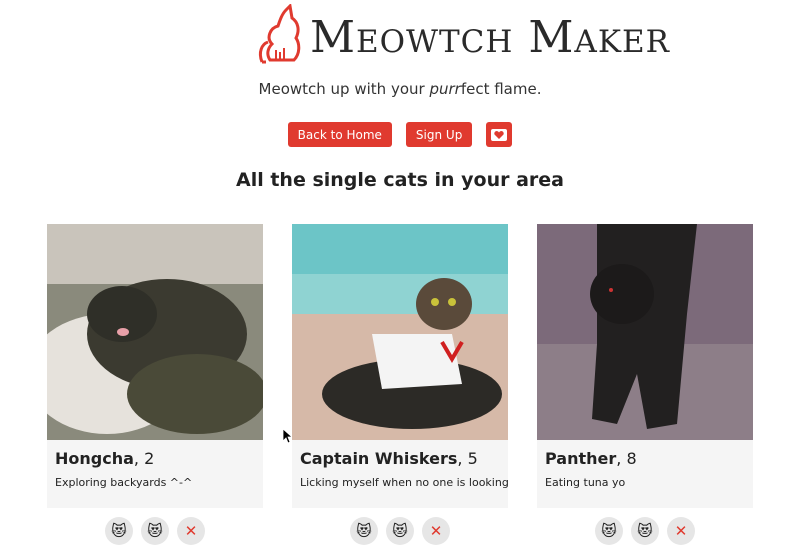 The width and height of the screenshot is (800, 545). I want to click on cat-name: Captain Whiskers, so click(379, 458).